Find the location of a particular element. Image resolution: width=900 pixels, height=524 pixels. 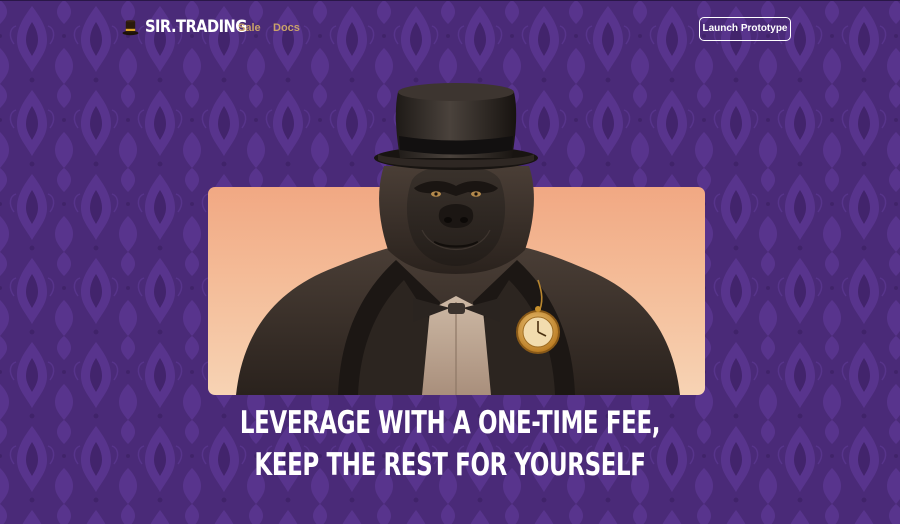

nav-link-sale: Sale is located at coordinates (249, 28).